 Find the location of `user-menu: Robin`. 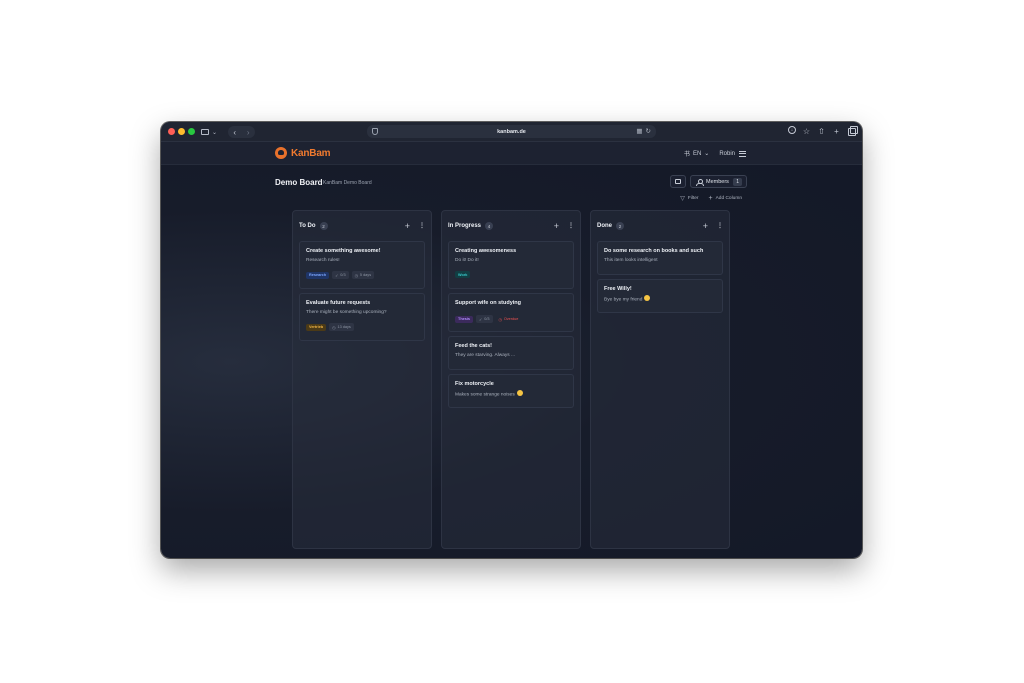

user-menu: Robin is located at coordinates (732, 153).